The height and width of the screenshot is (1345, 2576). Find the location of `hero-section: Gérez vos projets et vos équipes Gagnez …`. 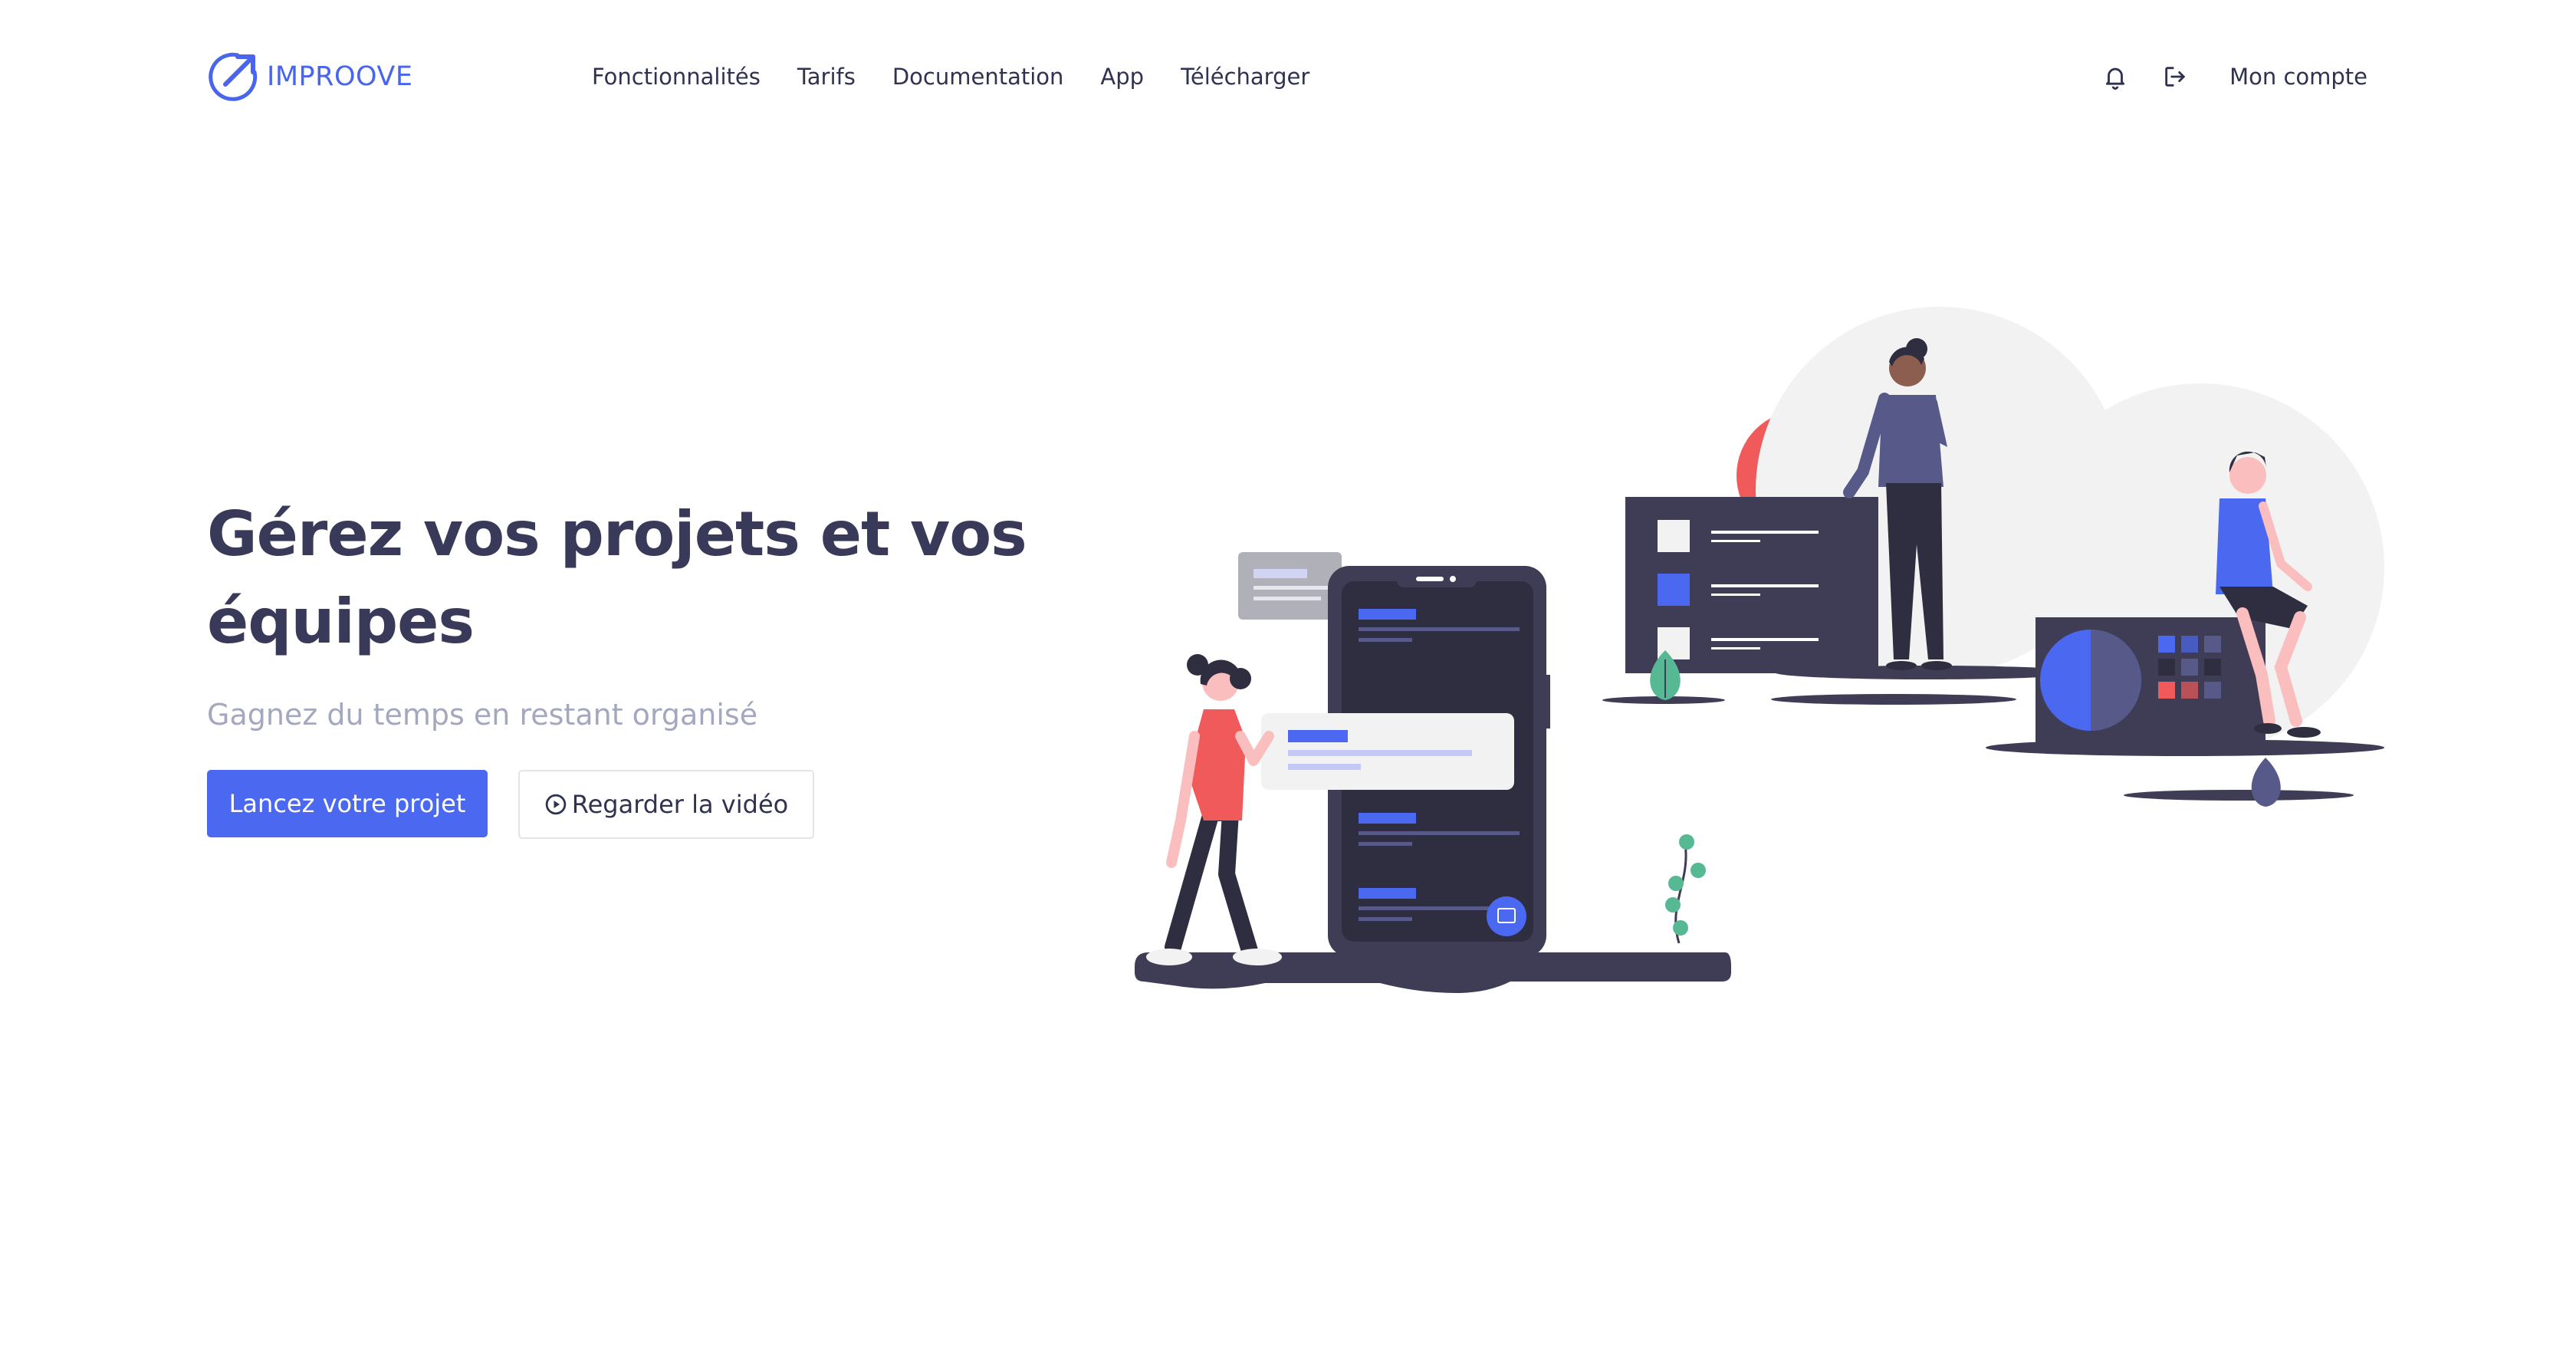

hero-section: Gérez vos projets et vos équipes Gagnez … is located at coordinates (628, 665).